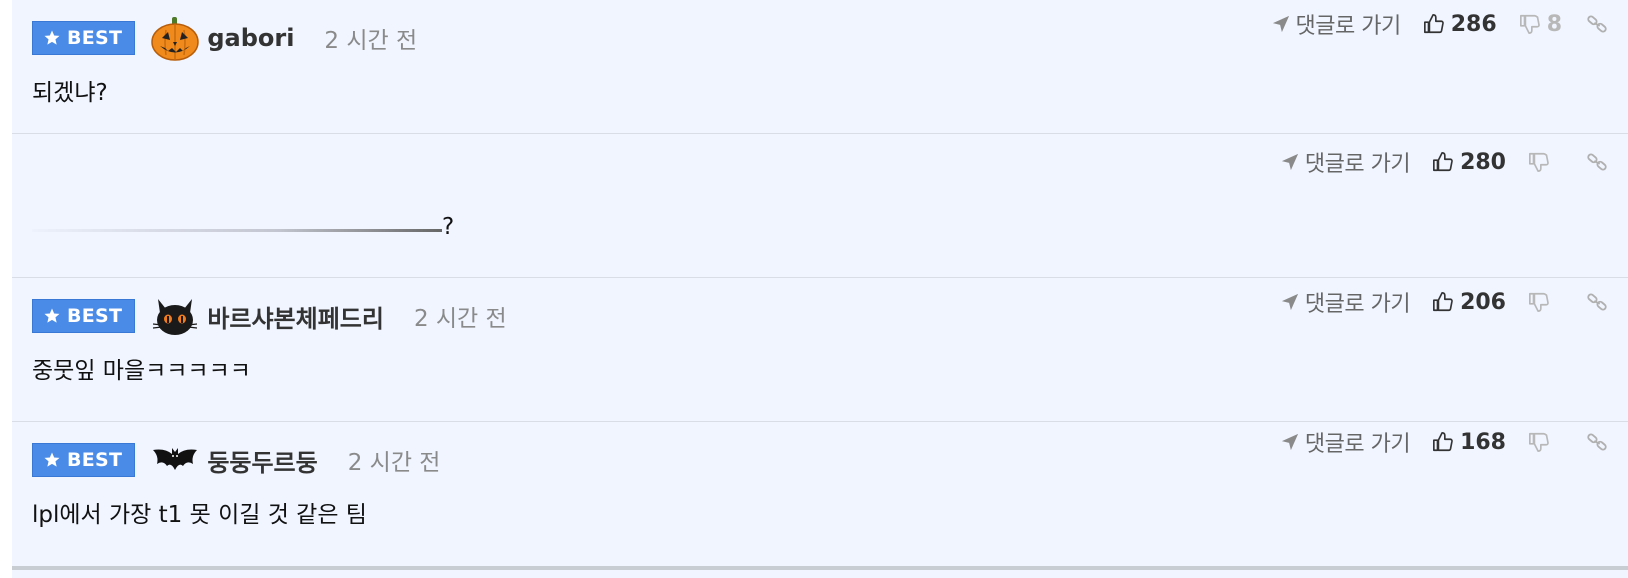 The height and width of the screenshot is (578, 1628). I want to click on comment-actions: 댓글로 가기 286 8, so click(1440, 24).